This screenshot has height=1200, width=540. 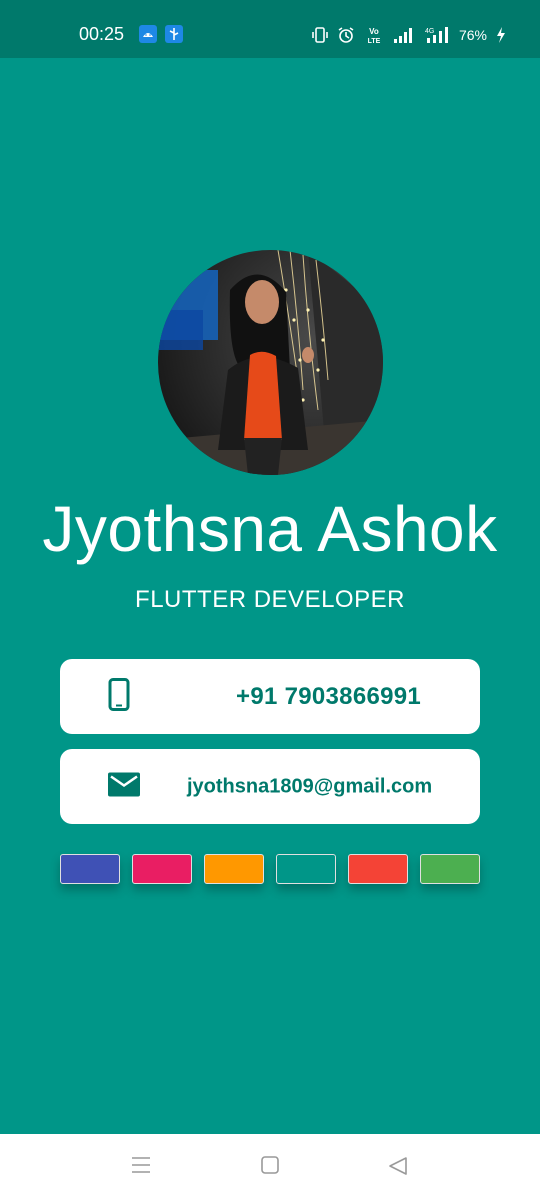 I want to click on email-address: jyothsna1809@gmail.com, so click(x=310, y=786).